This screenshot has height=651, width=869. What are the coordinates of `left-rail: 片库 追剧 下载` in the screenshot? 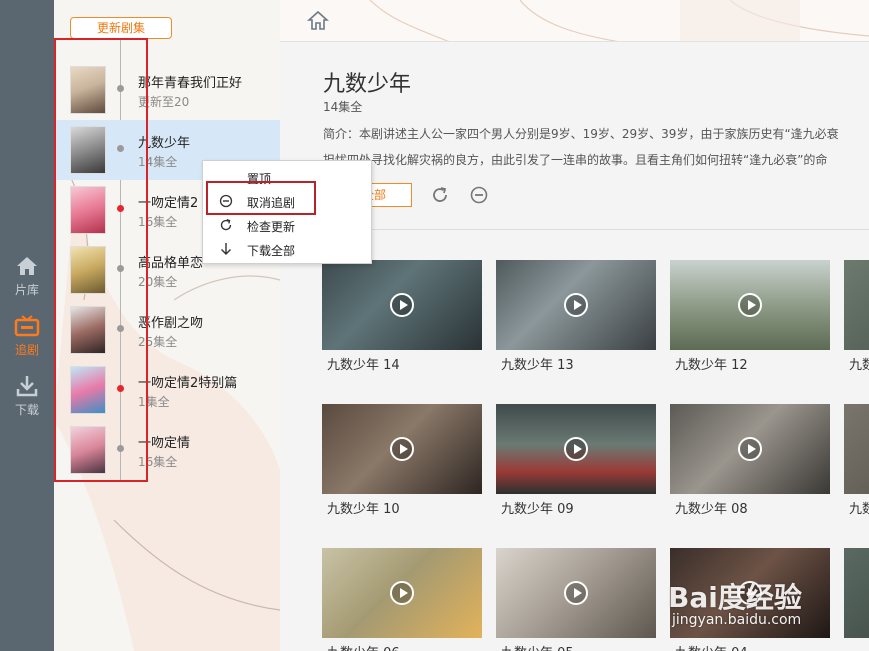 It's located at (27, 325).